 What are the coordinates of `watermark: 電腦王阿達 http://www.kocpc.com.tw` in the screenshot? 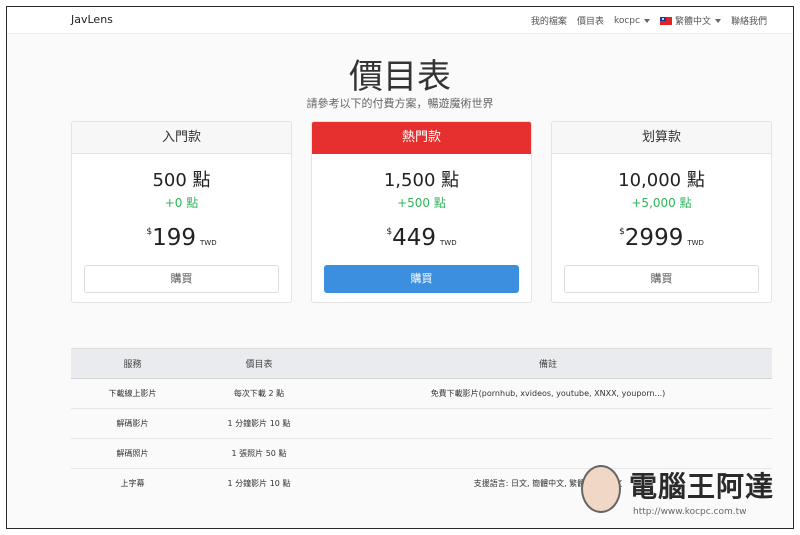 It's located at (685, 493).